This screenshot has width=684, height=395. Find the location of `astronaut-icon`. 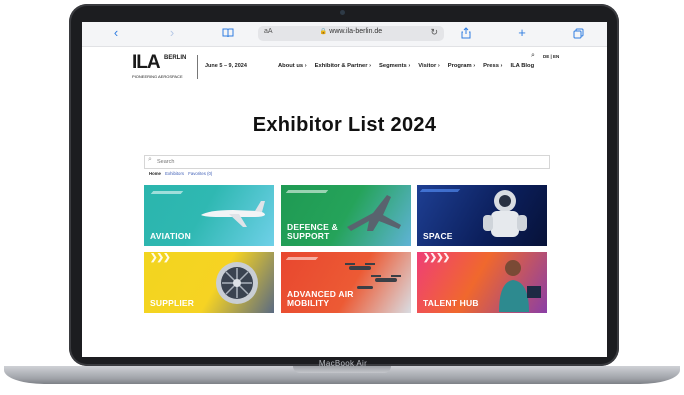

astronaut-icon is located at coordinates (505, 213).